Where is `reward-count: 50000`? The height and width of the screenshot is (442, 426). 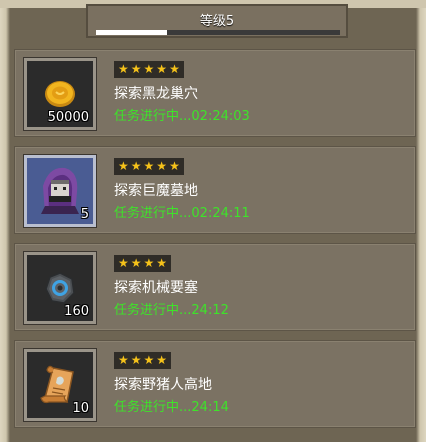 reward-count: 50000 is located at coordinates (68, 117).